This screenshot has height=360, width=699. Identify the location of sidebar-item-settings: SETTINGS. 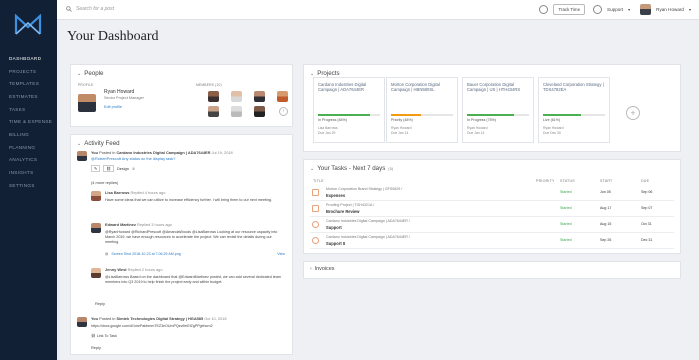
(28, 185).